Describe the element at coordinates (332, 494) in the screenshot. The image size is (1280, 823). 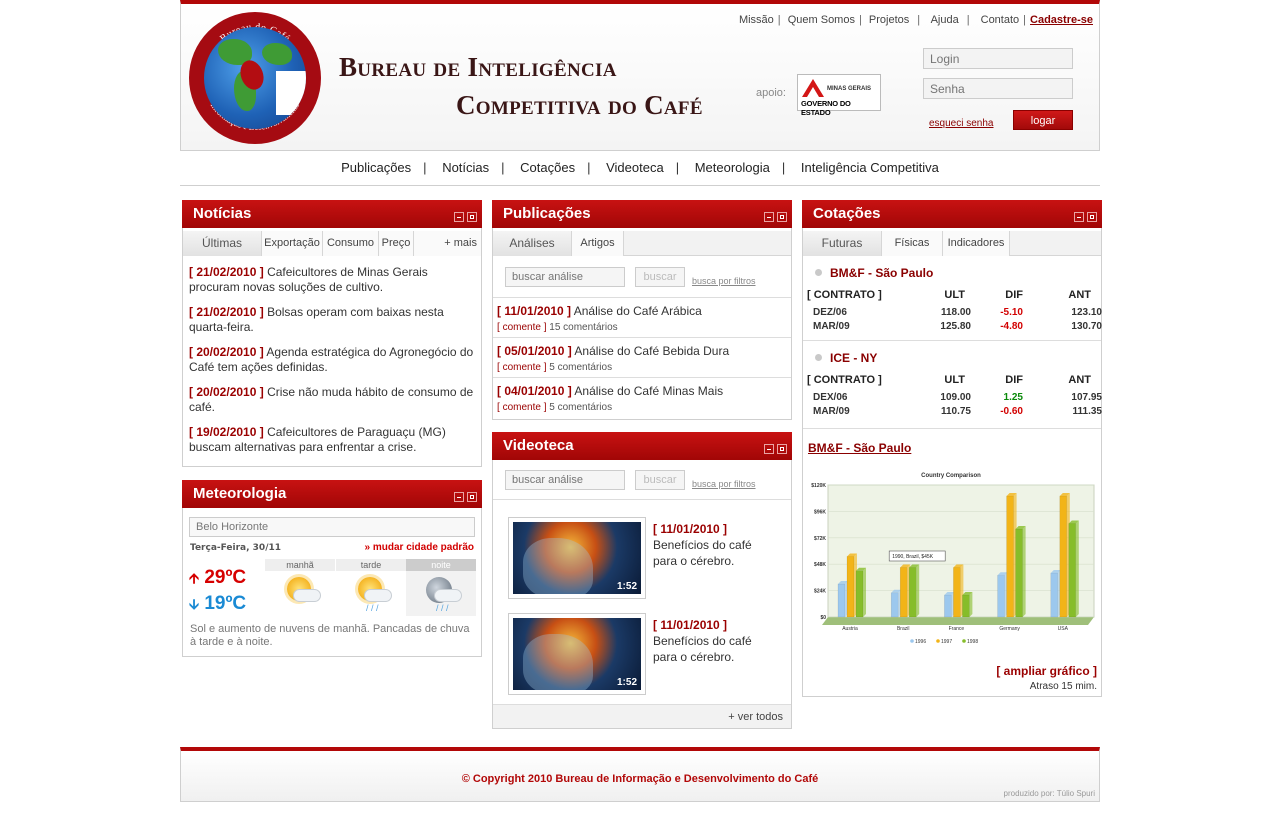
I see `weather-header: Meteorologia` at that location.